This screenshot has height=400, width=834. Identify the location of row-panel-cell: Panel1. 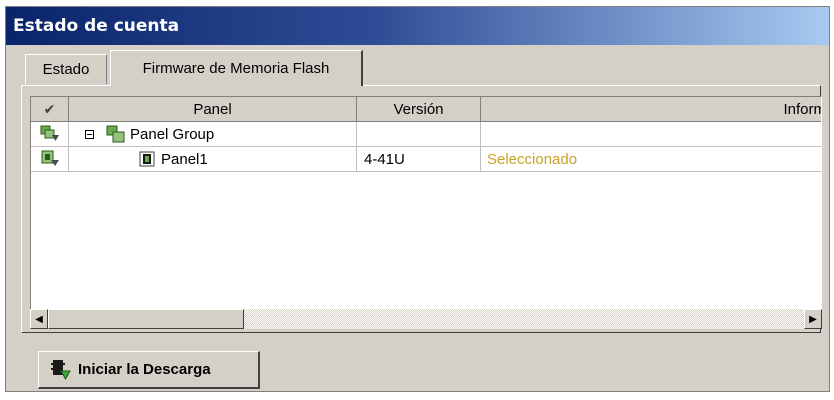
(213, 159).